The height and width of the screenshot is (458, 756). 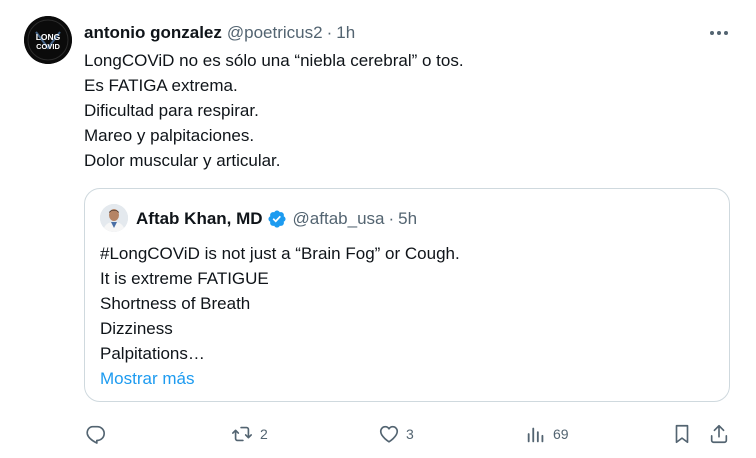 I want to click on action-bar: 2 3 69, so click(x=378, y=434).